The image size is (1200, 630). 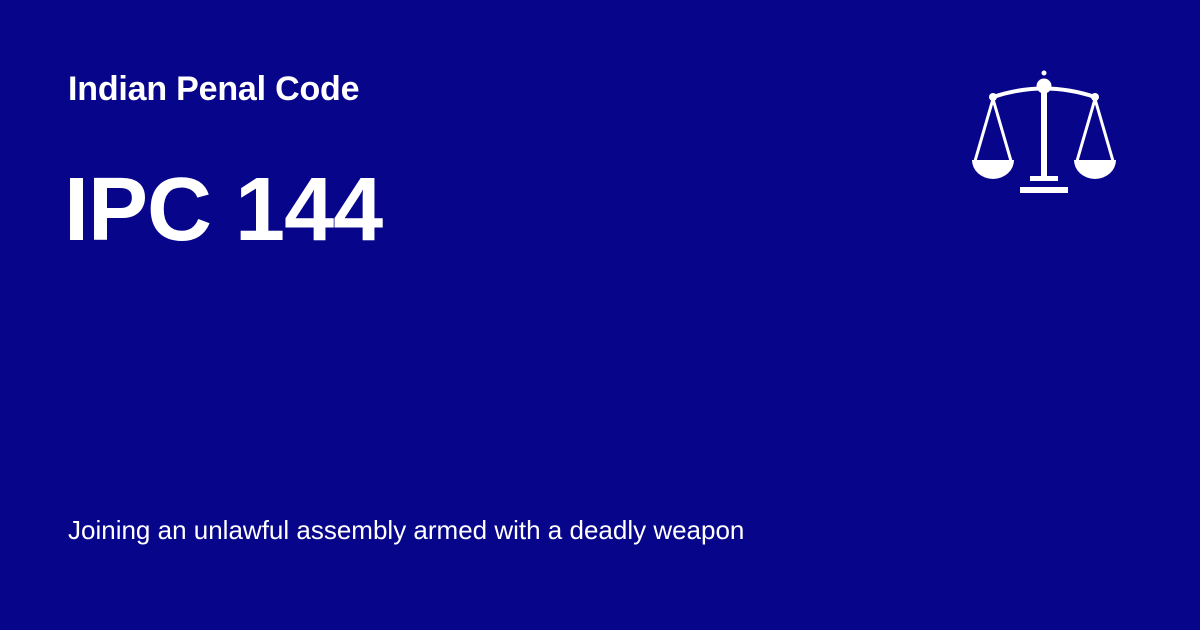 What do you see at coordinates (214, 89) in the screenshot?
I see `category-label: Indian Penal Code` at bounding box center [214, 89].